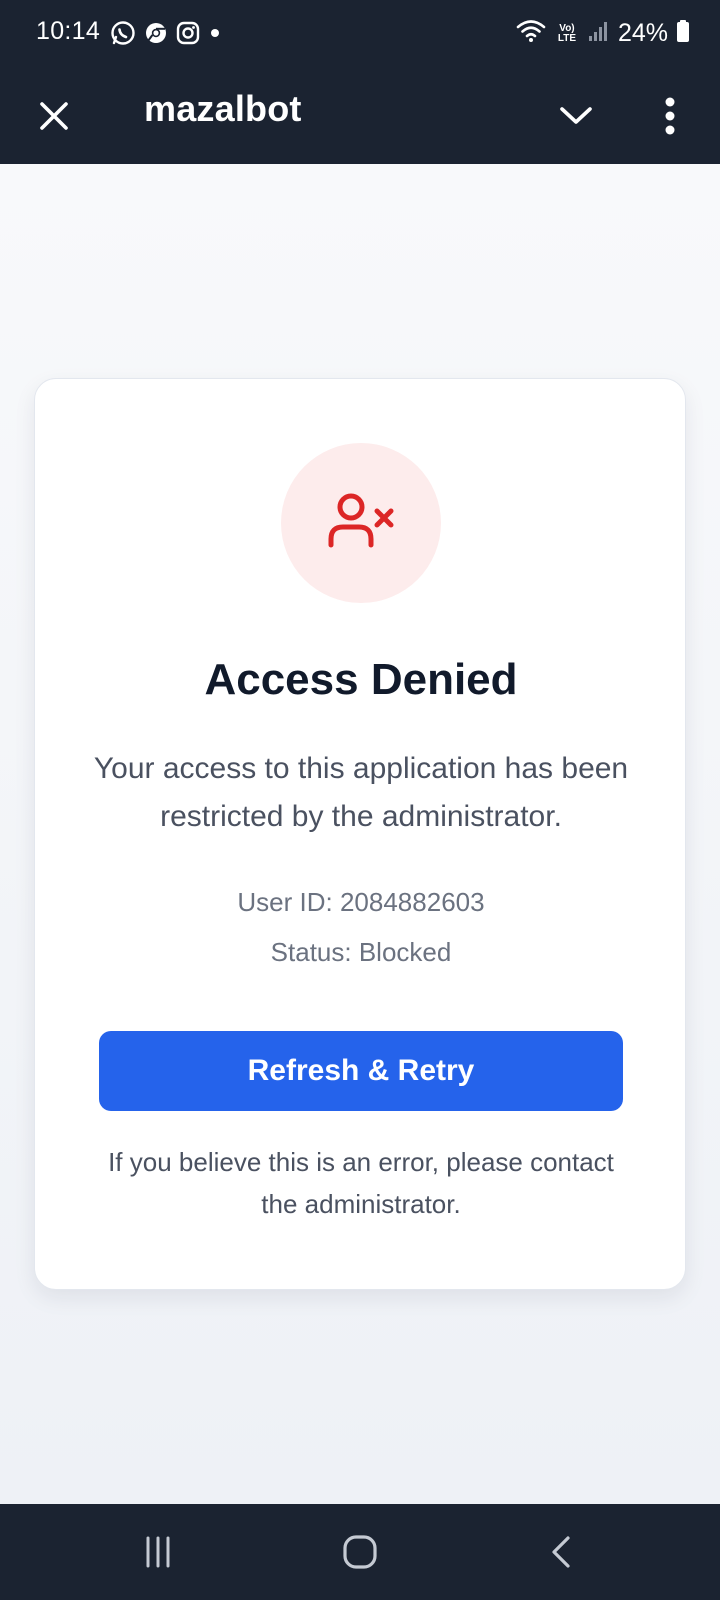 The image size is (720, 1600). Describe the element at coordinates (361, 902) in the screenshot. I see `user-id-text: User ID: 2084882603` at that location.